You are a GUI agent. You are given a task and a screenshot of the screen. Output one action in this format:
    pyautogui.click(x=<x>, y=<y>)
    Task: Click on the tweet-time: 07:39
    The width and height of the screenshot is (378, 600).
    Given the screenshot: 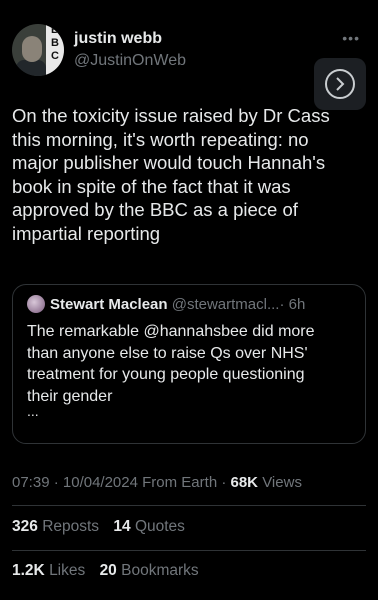 What is the action you would take?
    pyautogui.click(x=31, y=482)
    